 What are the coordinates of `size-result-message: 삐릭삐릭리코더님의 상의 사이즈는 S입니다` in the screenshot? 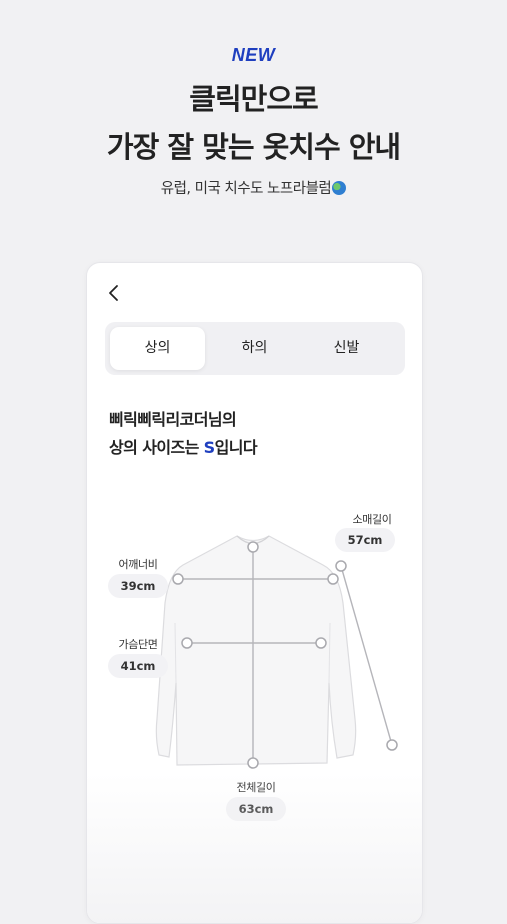 It's located at (183, 434).